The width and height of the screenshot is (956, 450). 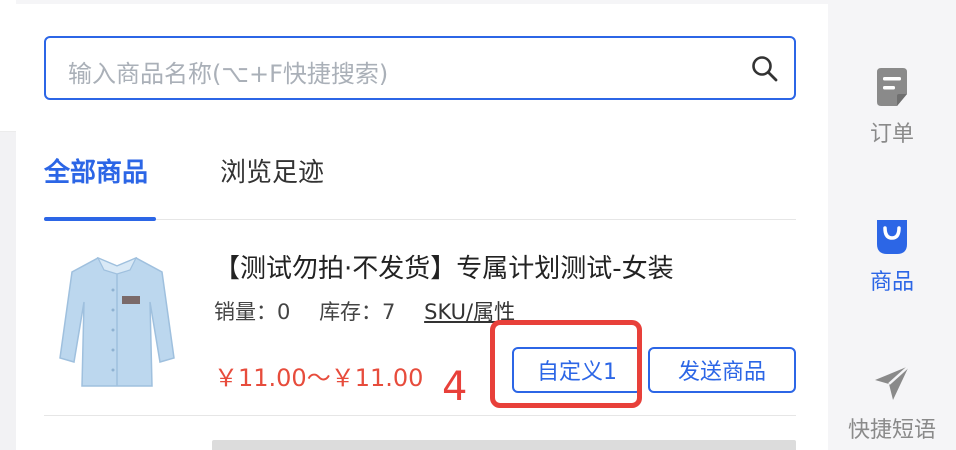 What do you see at coordinates (8, 66) in the screenshot?
I see `left-background-band` at bounding box center [8, 66].